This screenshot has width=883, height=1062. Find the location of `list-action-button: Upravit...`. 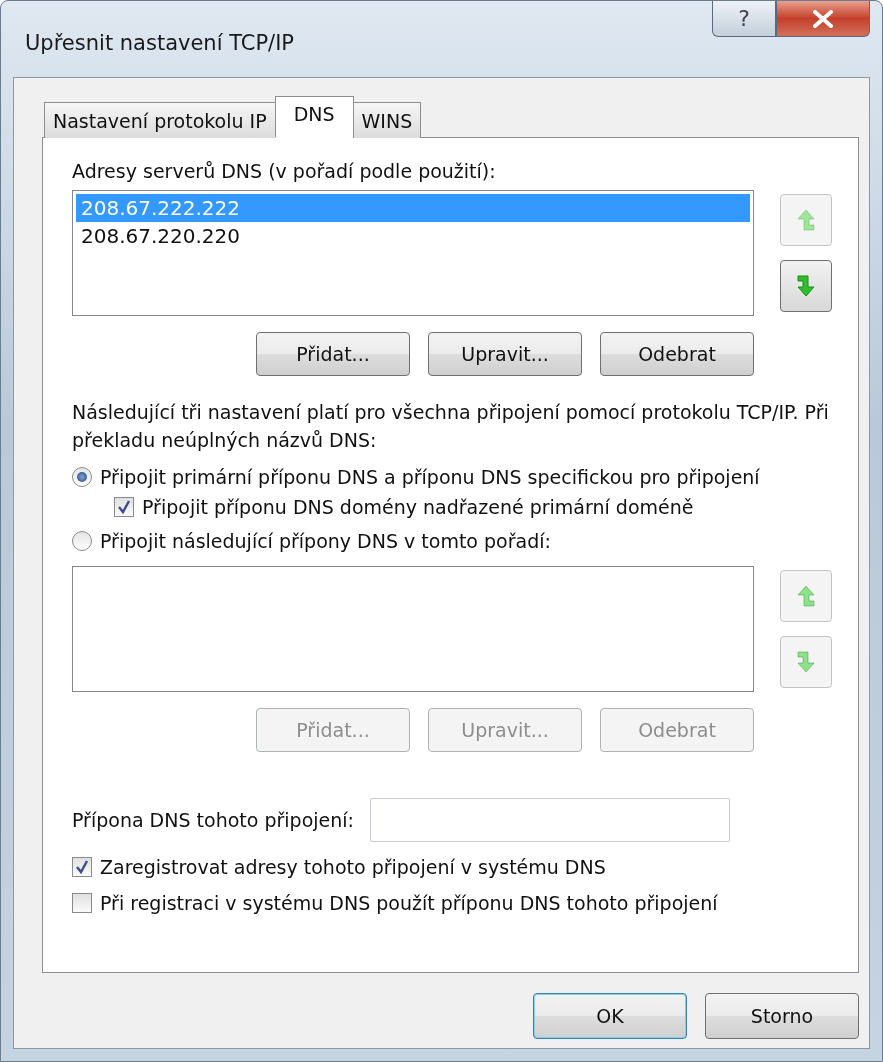

list-action-button: Upravit... is located at coordinates (505, 354).